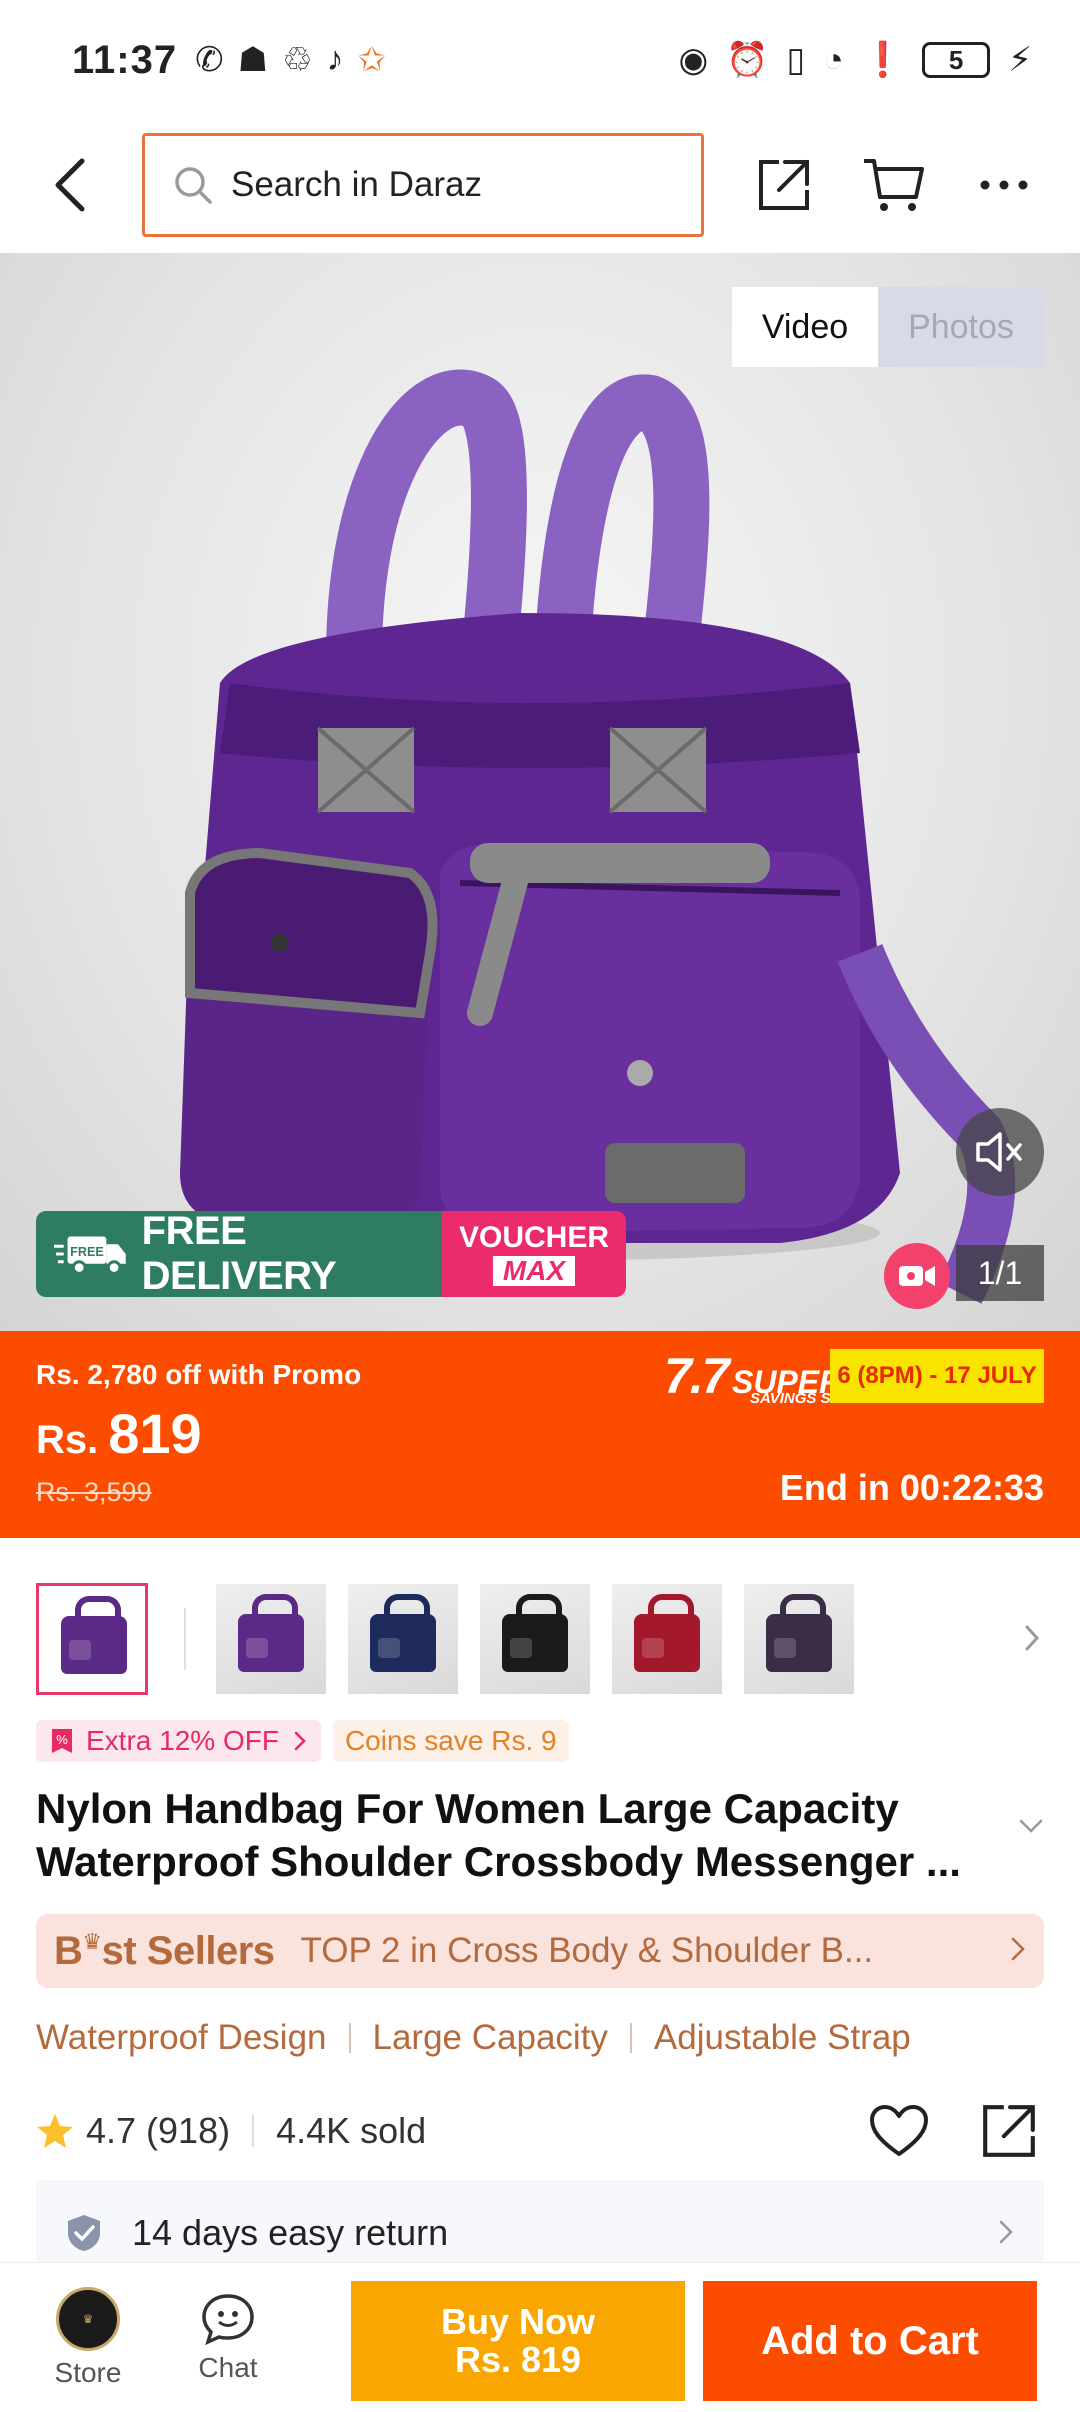  I want to click on chevron-down-icon, so click(1031, 1826).